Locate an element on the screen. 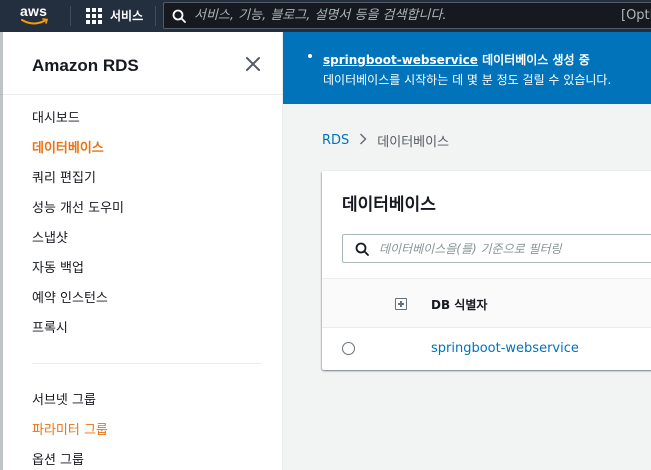 This screenshot has width=651, height=470. services-menu-button: 서비스 is located at coordinates (114, 15).